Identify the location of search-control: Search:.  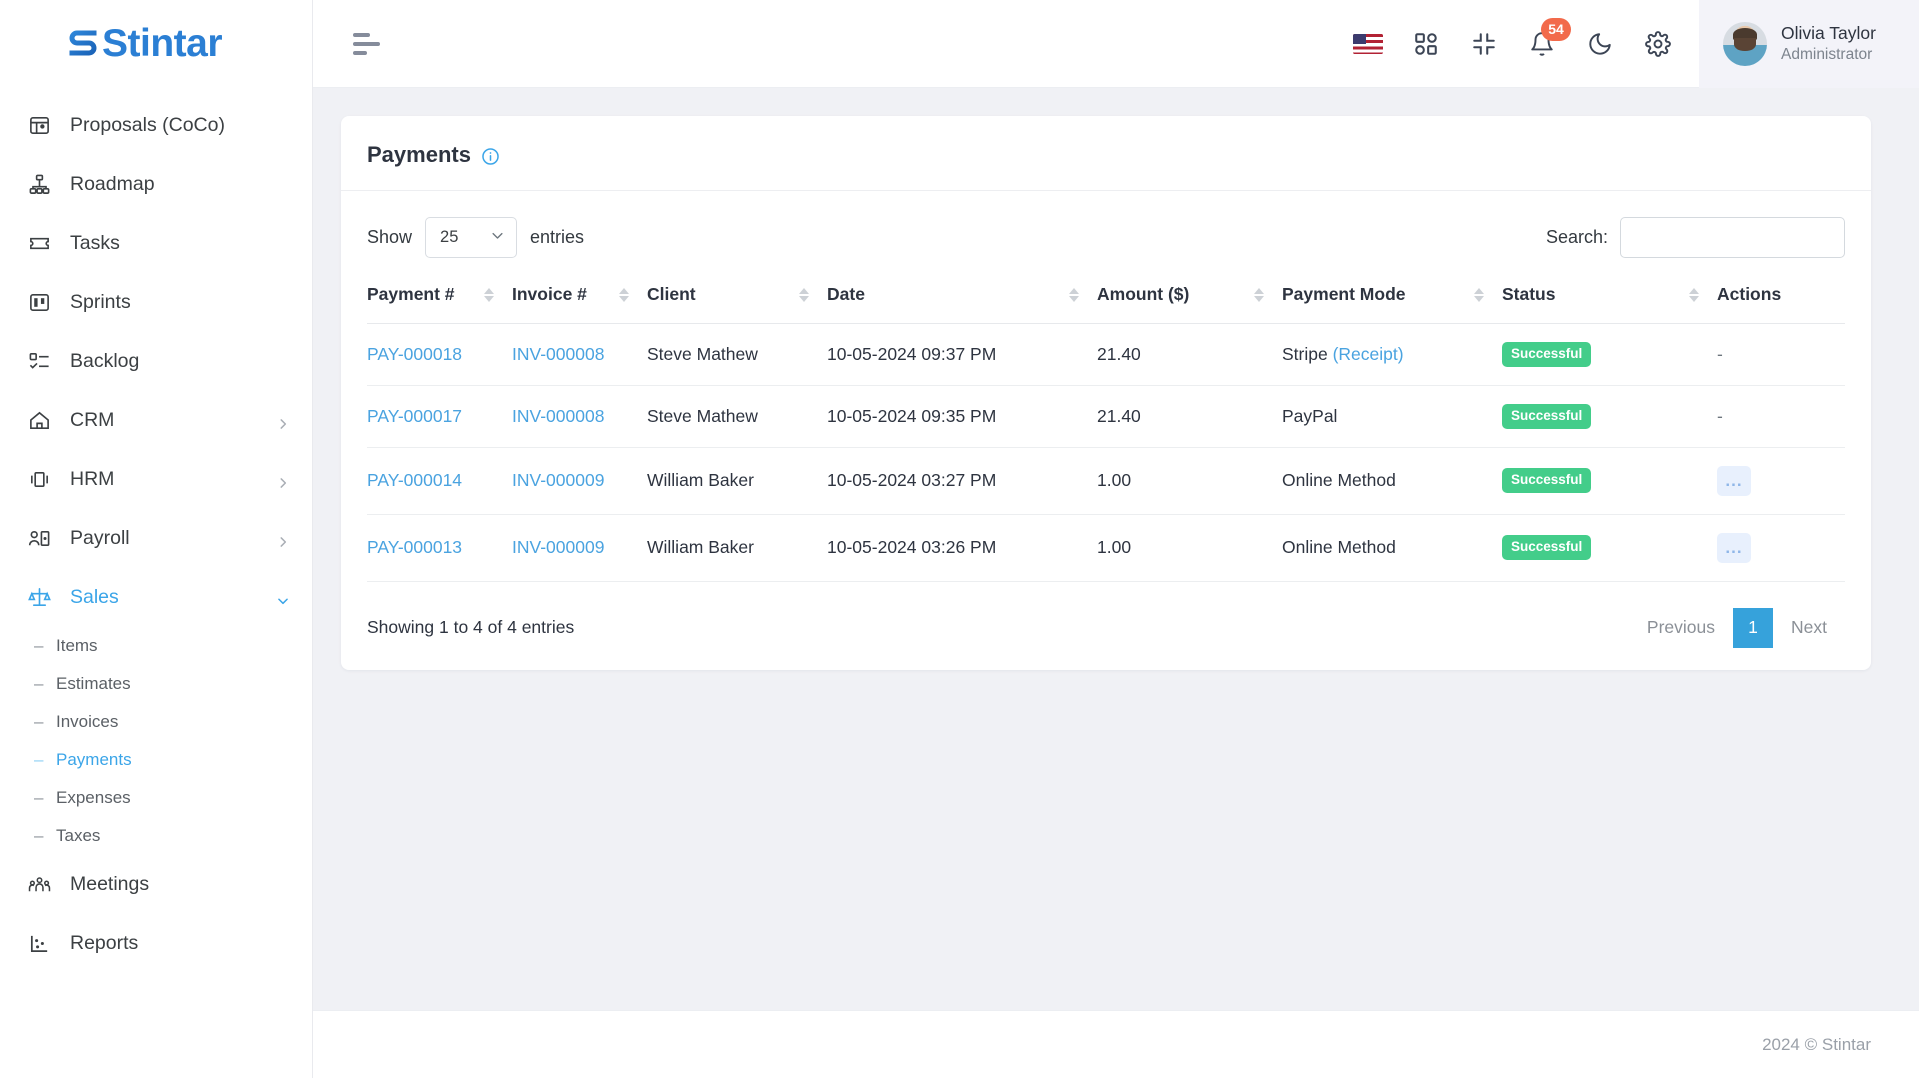
(1695, 237).